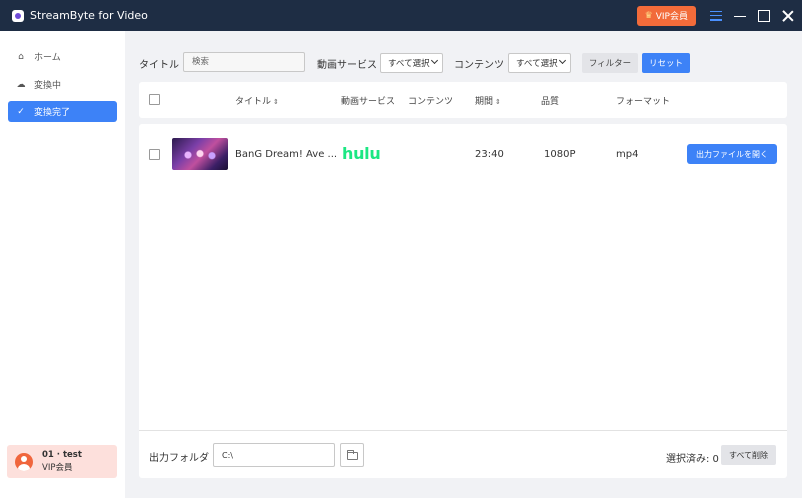  I want to click on service-select-value: すべて選択, so click(409, 64).